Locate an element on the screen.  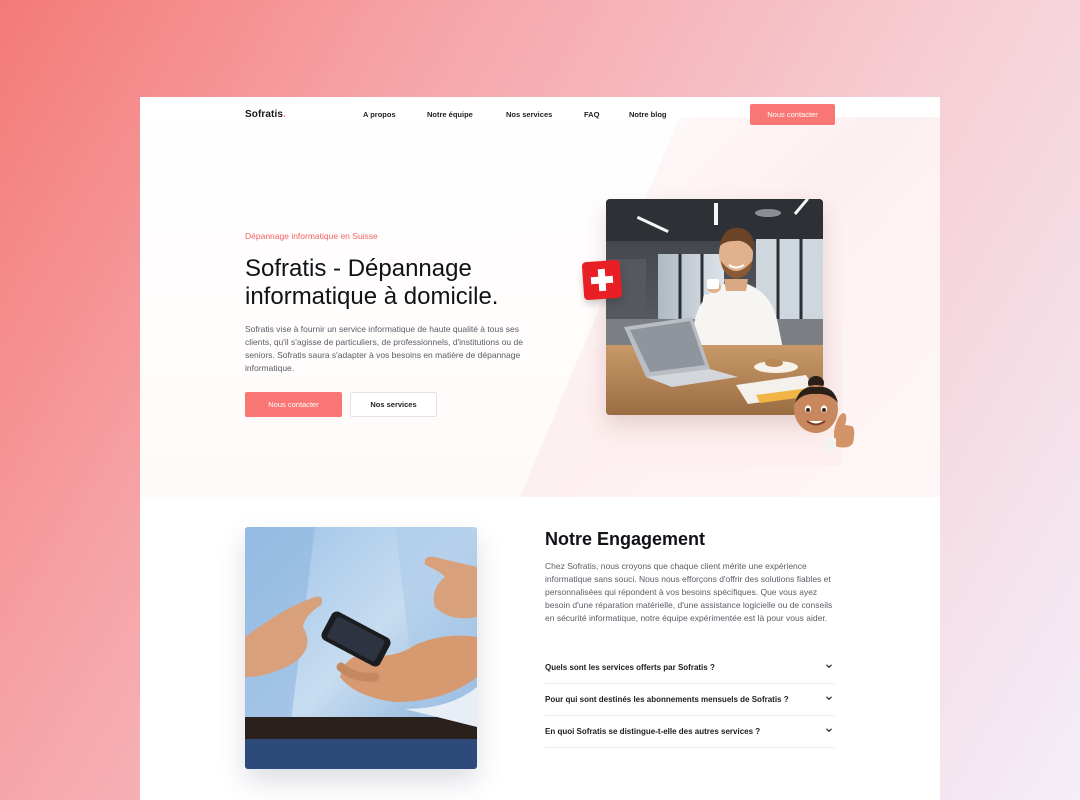
engagement-title: Notre Engagement is located at coordinates (625, 539).